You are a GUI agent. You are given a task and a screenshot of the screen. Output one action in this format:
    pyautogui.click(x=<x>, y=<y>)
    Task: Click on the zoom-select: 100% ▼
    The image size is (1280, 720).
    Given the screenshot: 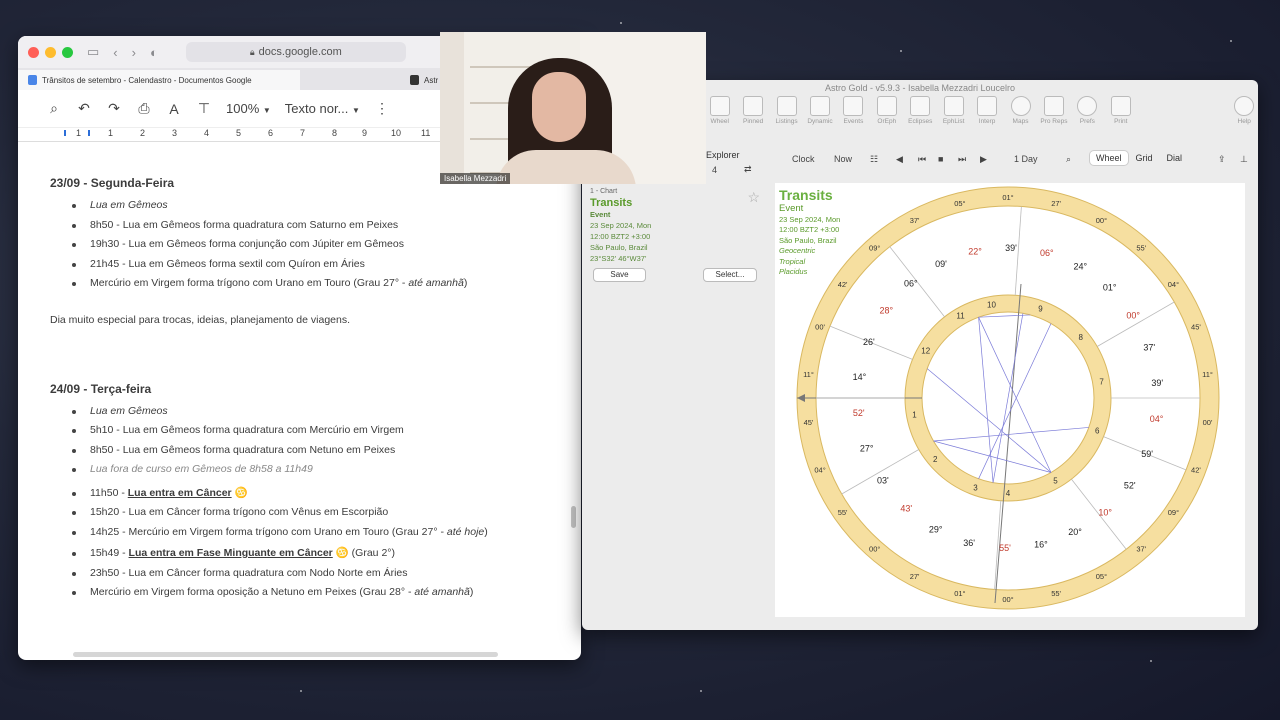 What is the action you would take?
    pyautogui.click(x=248, y=108)
    